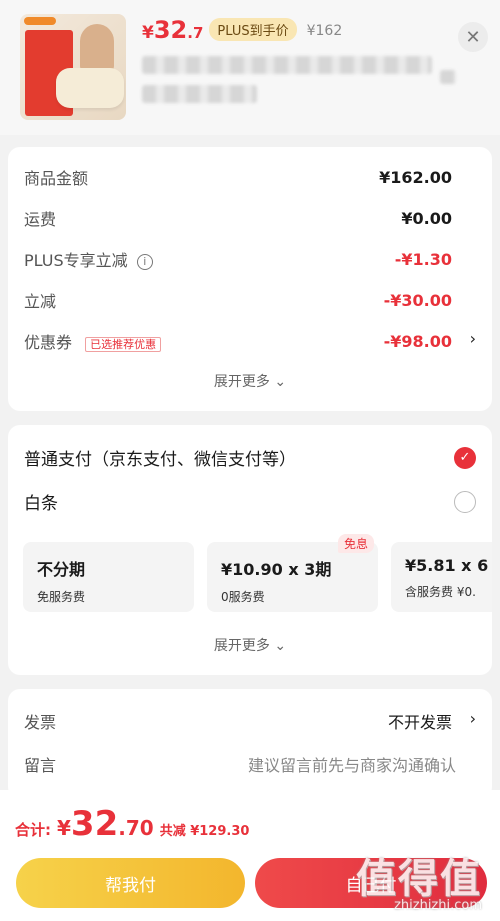 Image resolution: width=500 pixels, height=921 pixels. I want to click on coupon-label-wrap: 优惠券 已选推荐优惠, so click(93, 341).